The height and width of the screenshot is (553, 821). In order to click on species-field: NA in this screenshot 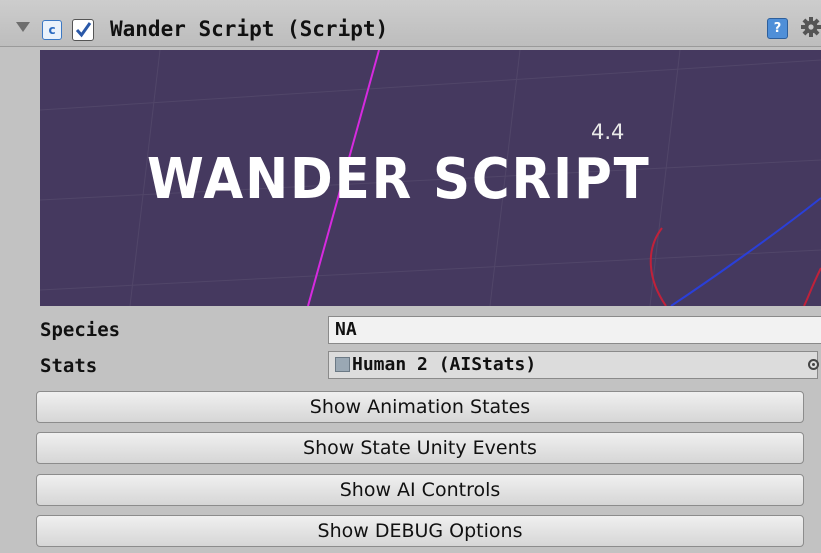, I will do `click(574, 330)`.